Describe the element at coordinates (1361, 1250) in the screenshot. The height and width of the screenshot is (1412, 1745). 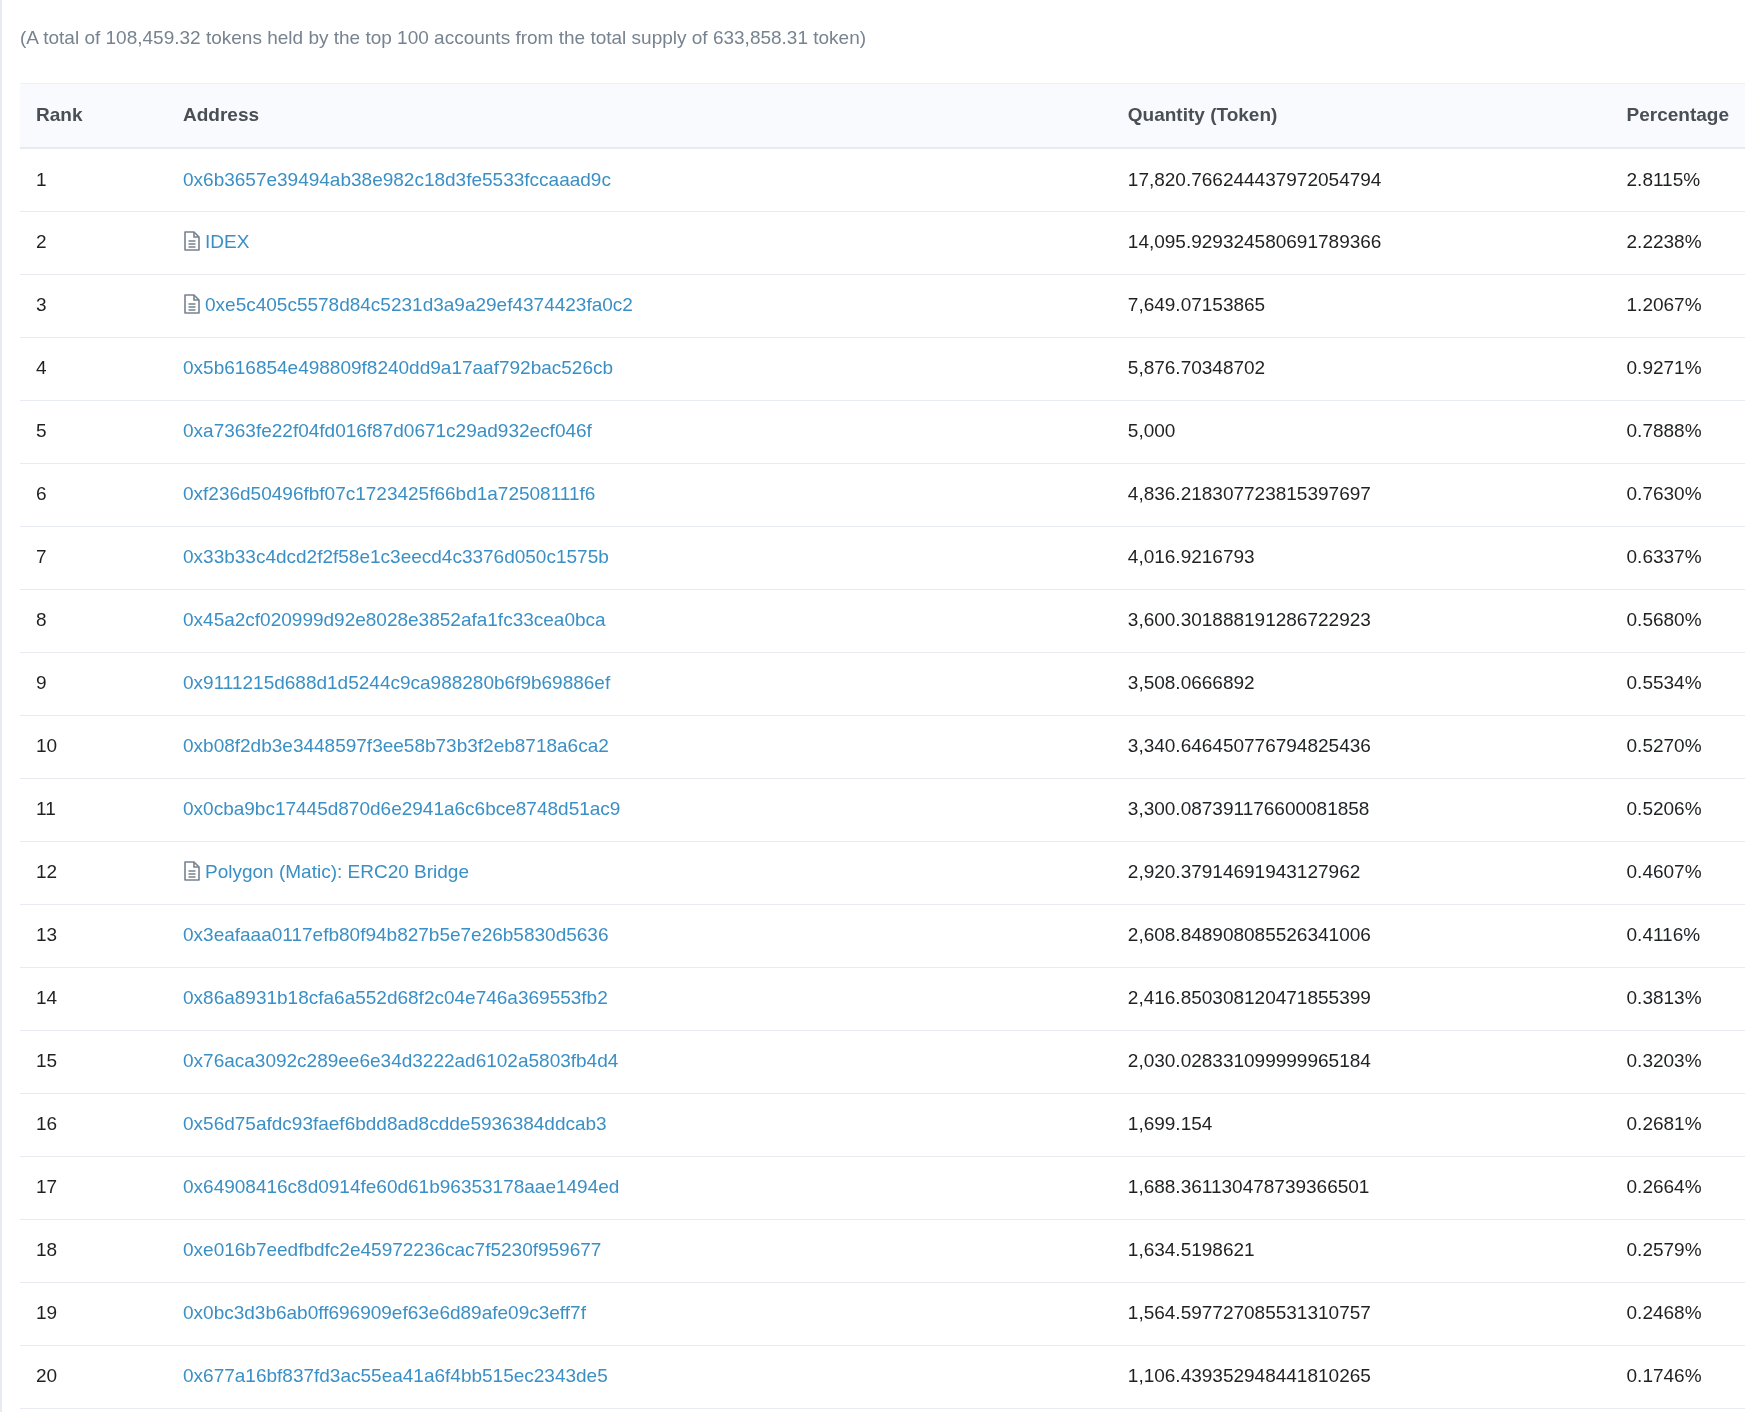
I see `quantity-cell: 1,634.5198621` at that location.